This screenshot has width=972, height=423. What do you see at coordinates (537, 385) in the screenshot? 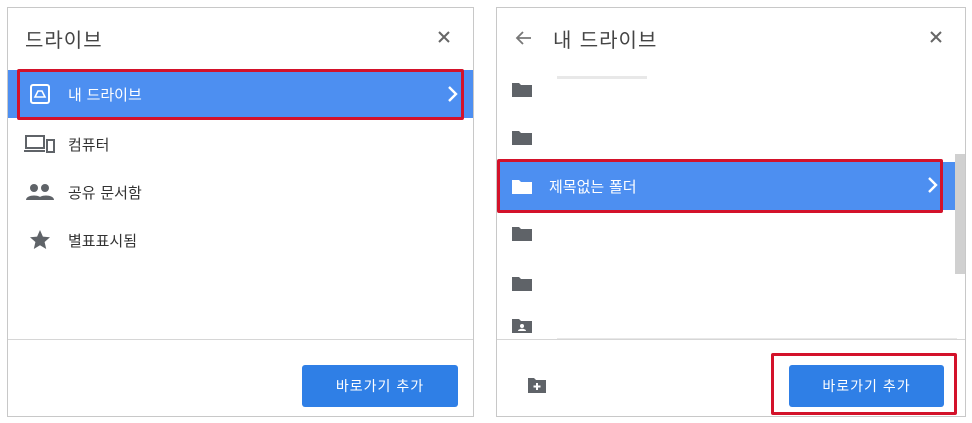
I see `new-folder-icon` at bounding box center [537, 385].